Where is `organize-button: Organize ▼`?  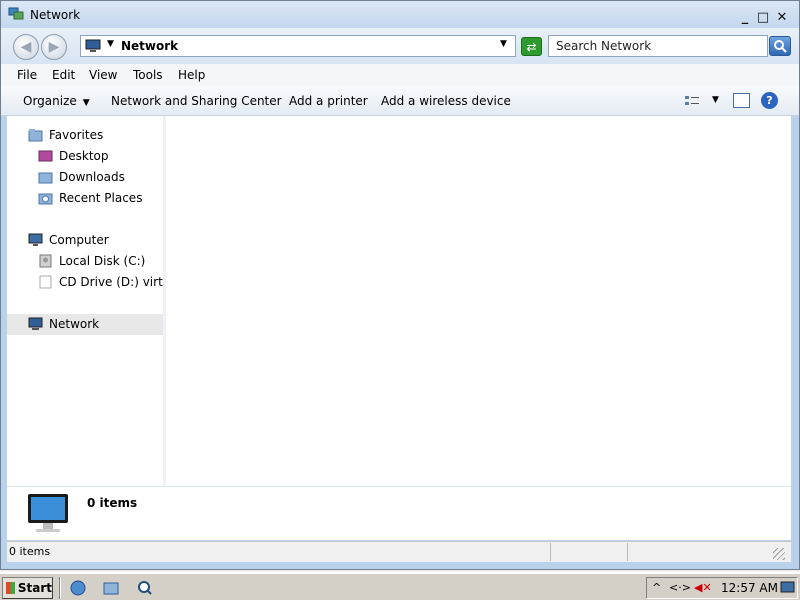
organize-button: Organize ▼ is located at coordinates (56, 101).